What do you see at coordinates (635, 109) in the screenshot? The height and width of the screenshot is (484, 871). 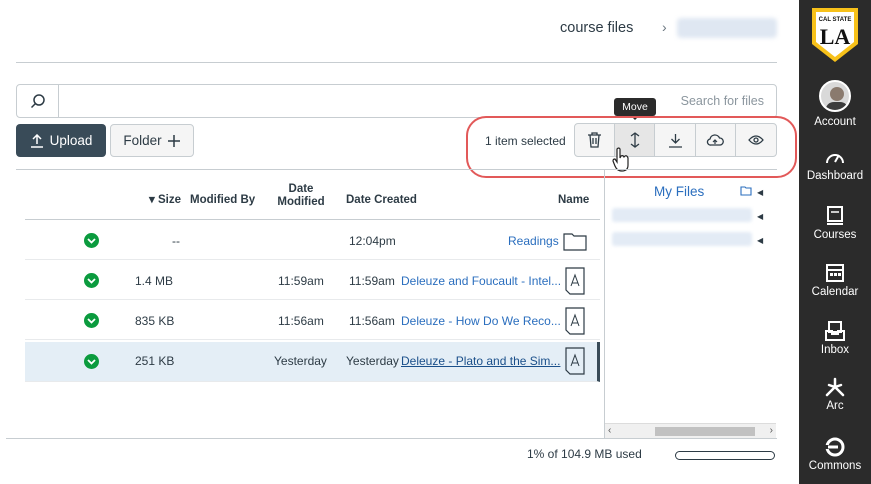 I see `move-tooltip: Move` at bounding box center [635, 109].